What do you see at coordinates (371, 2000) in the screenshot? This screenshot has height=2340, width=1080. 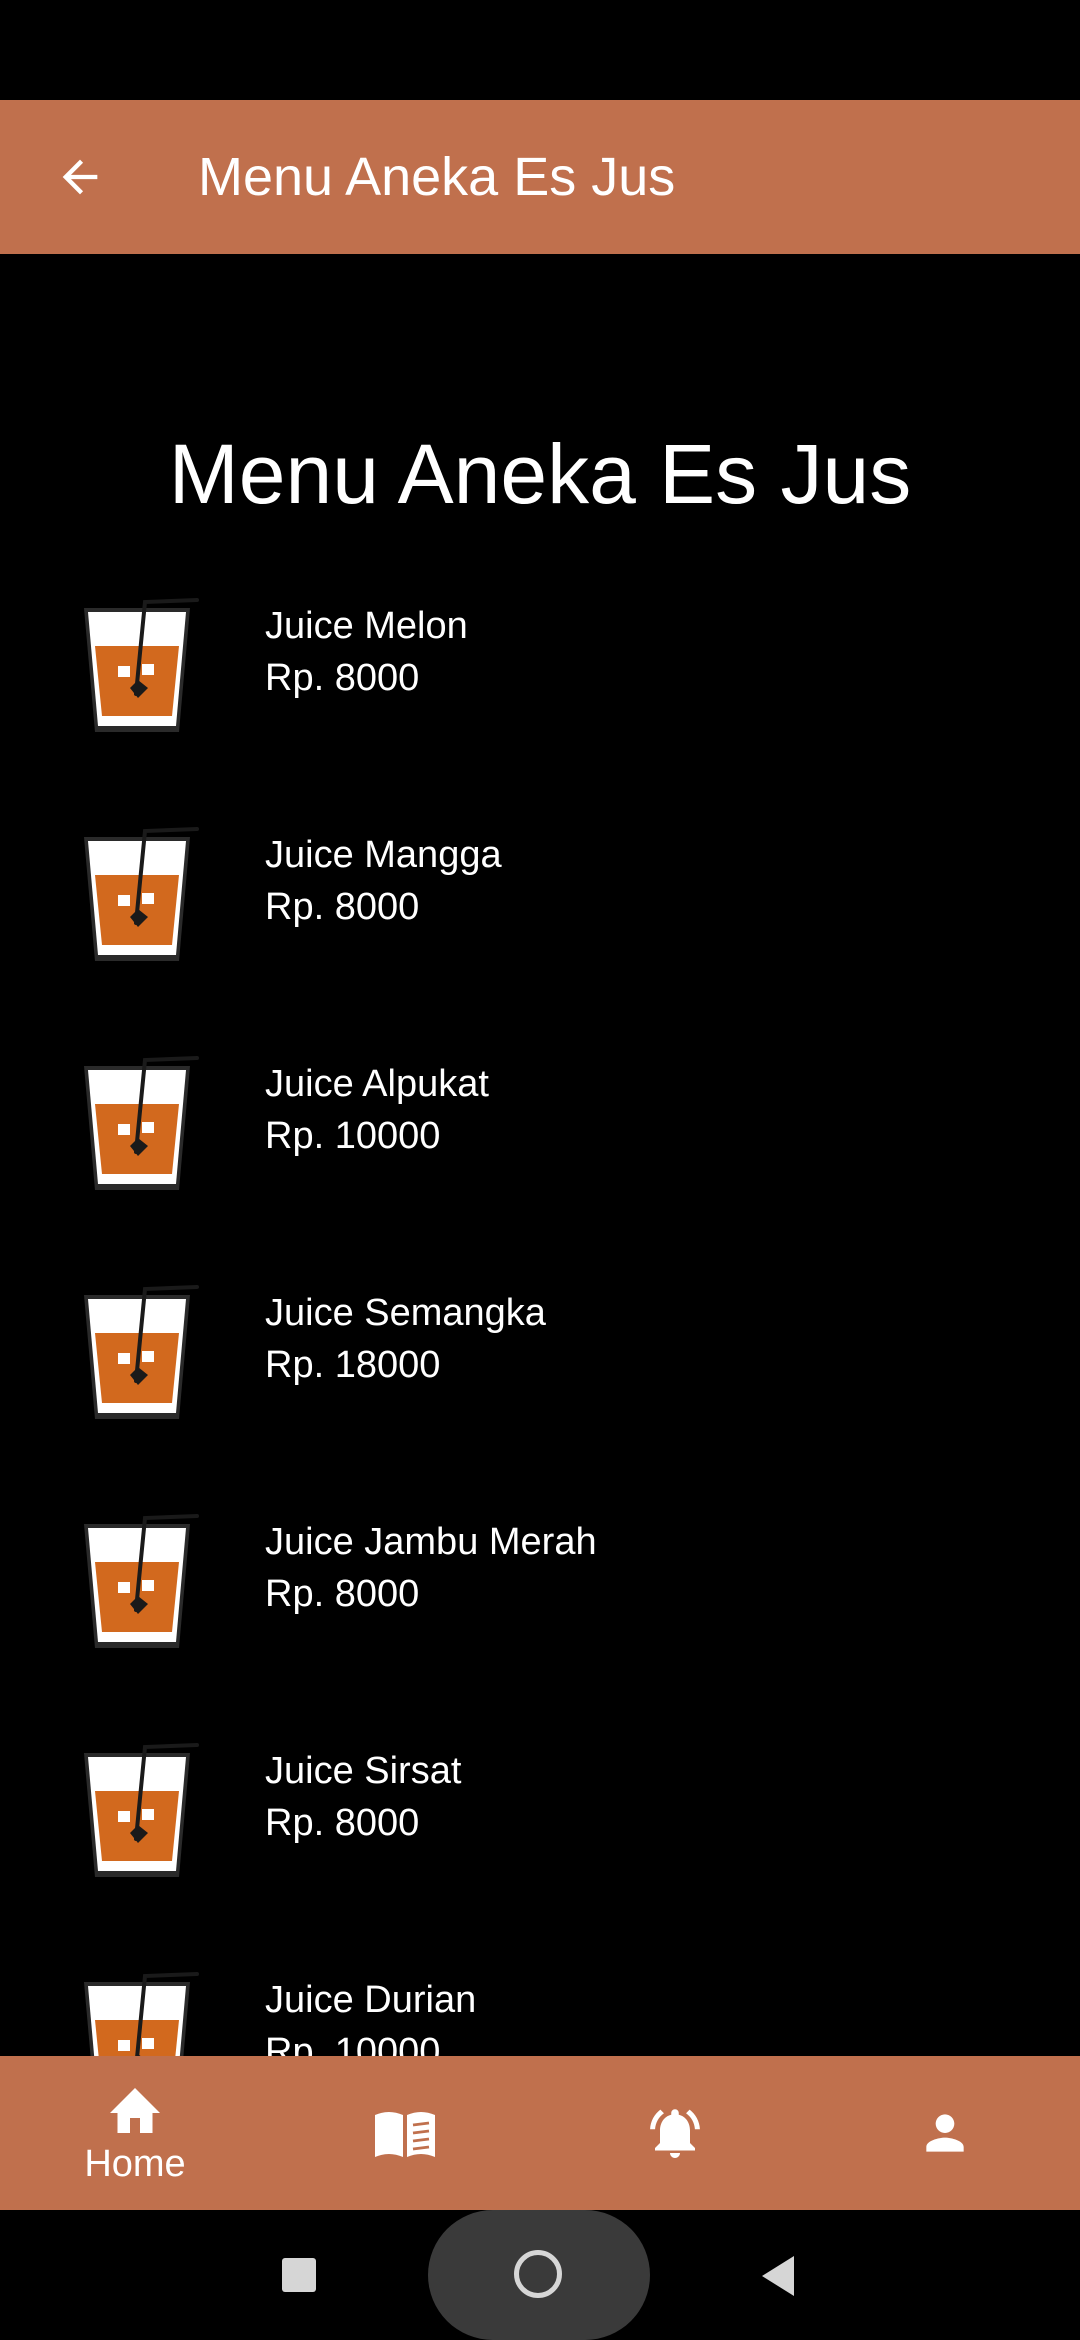 I see `menu-item-name: Juice Durian` at bounding box center [371, 2000].